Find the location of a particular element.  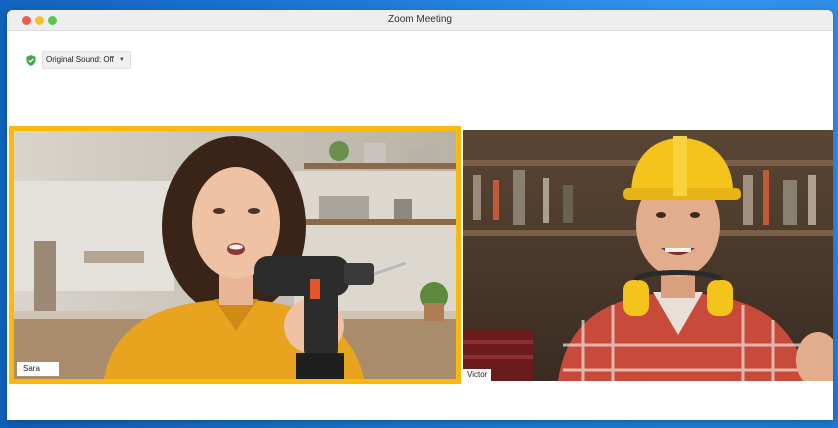

title-bar: Zoom Meeting is located at coordinates (420, 20).